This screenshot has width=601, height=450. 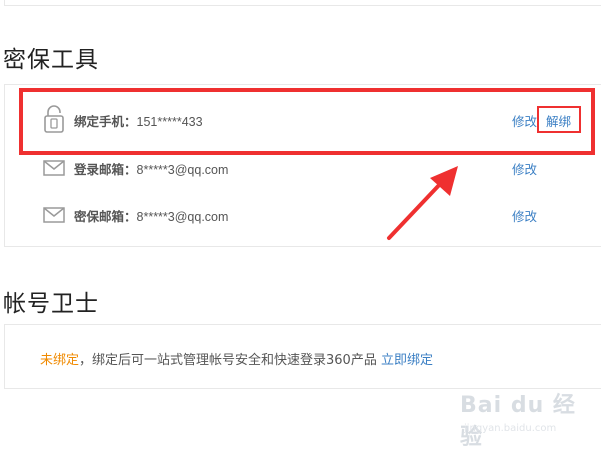 I want to click on baidu-jingyan-watermark: Bai du 经验 jingyan.baidu.com, so click(x=521, y=416).